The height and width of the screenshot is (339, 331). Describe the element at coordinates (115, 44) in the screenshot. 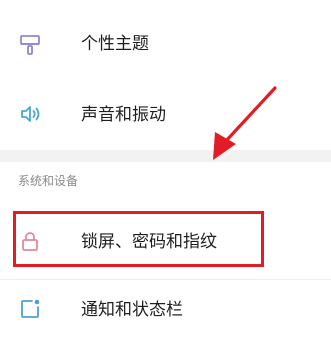

I see `settings-item-label: 个性主题` at that location.